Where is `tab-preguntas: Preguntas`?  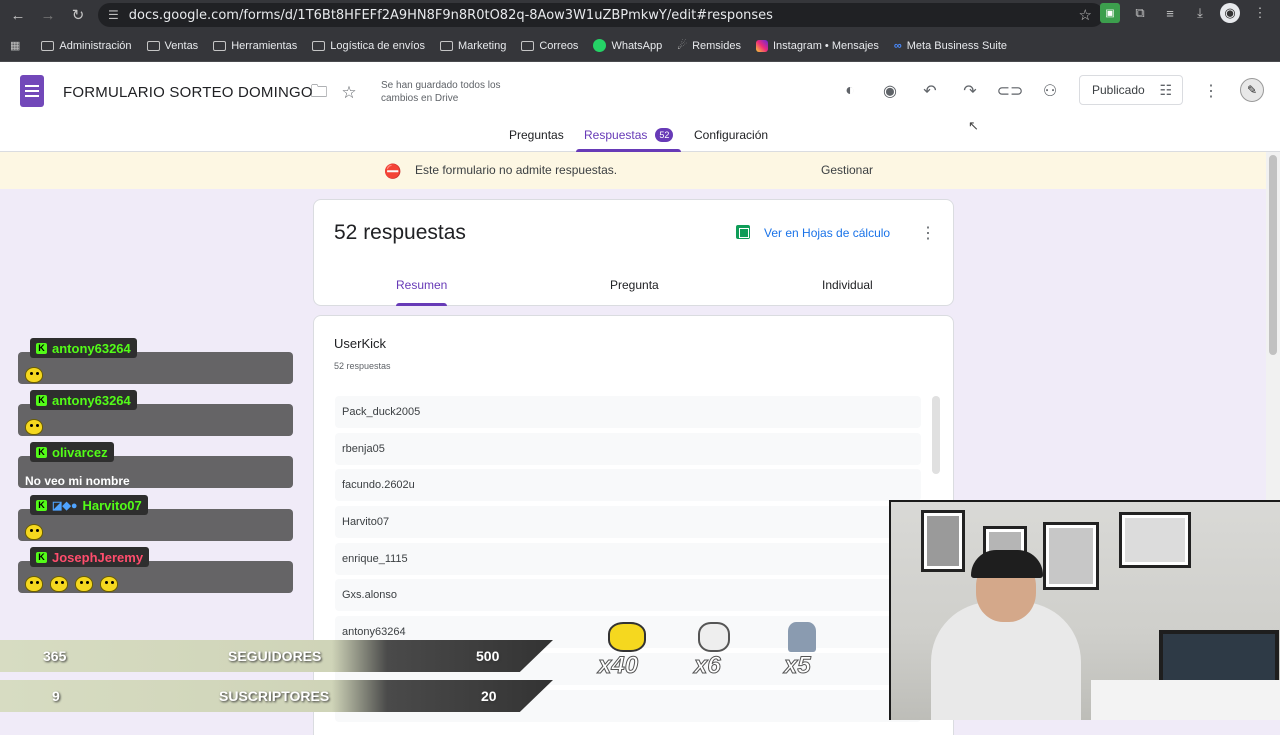 tab-preguntas: Preguntas is located at coordinates (536, 140).